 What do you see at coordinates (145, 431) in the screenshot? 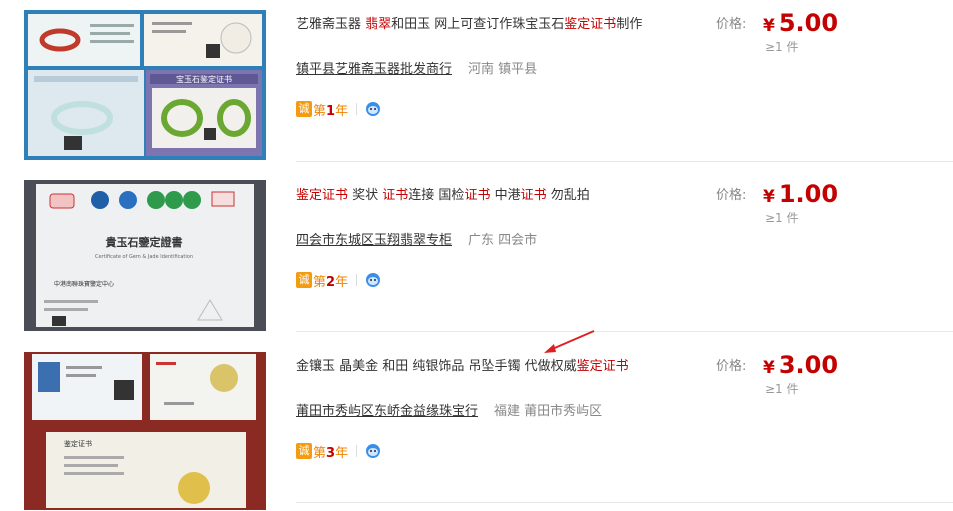
I see `product-image: 鉴定证书` at bounding box center [145, 431].